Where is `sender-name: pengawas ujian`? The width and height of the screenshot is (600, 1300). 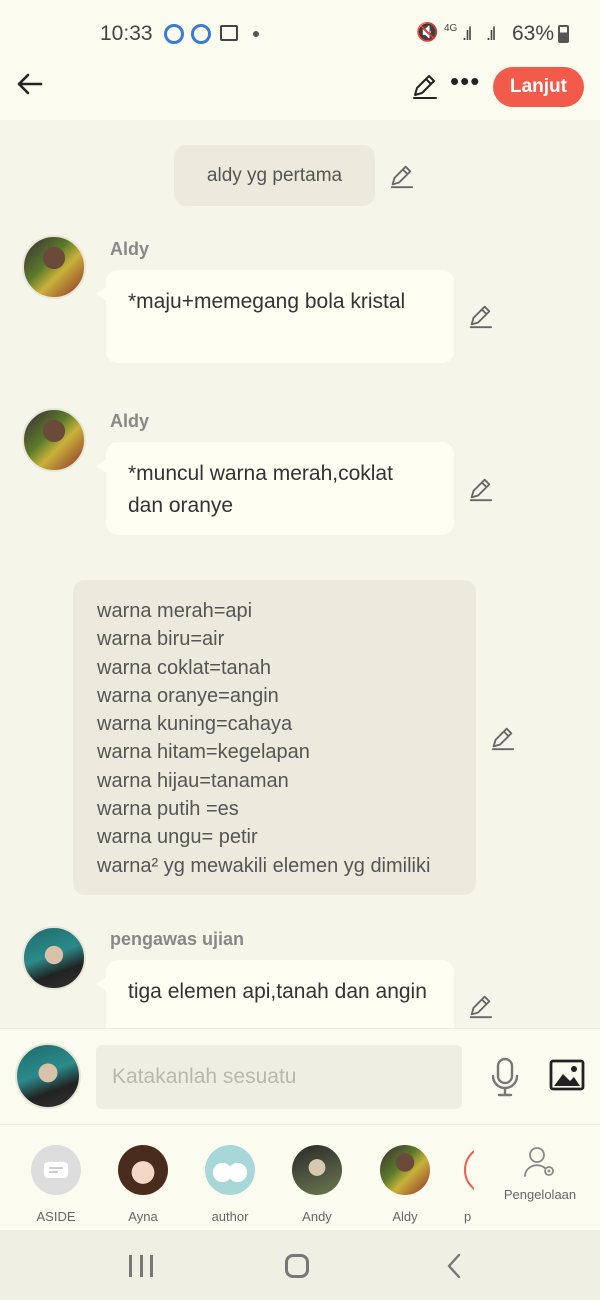 sender-name: pengawas ujian is located at coordinates (177, 939).